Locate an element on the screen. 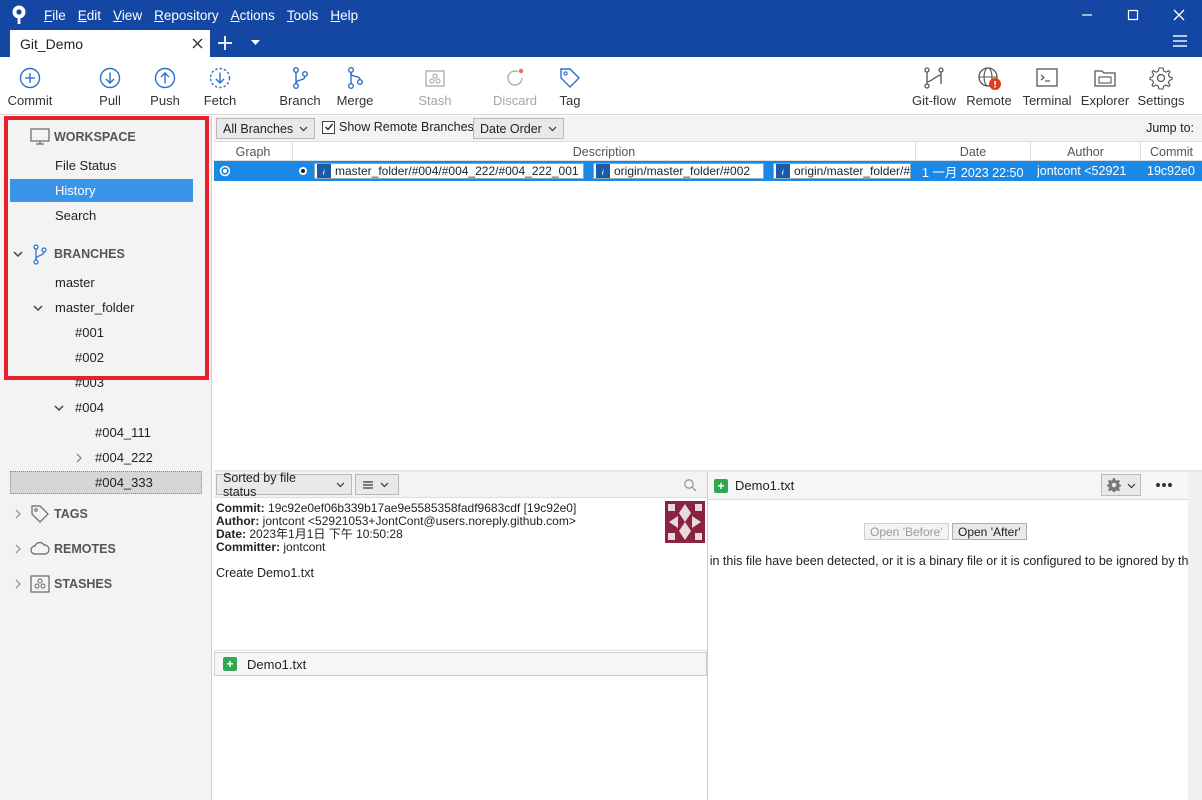  branch-003: #003 is located at coordinates (89, 382).